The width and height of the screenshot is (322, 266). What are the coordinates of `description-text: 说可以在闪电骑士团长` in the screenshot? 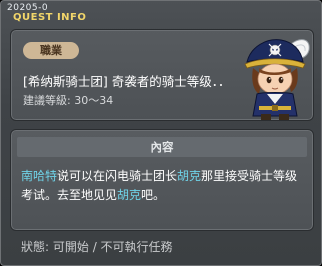 It's located at (117, 176).